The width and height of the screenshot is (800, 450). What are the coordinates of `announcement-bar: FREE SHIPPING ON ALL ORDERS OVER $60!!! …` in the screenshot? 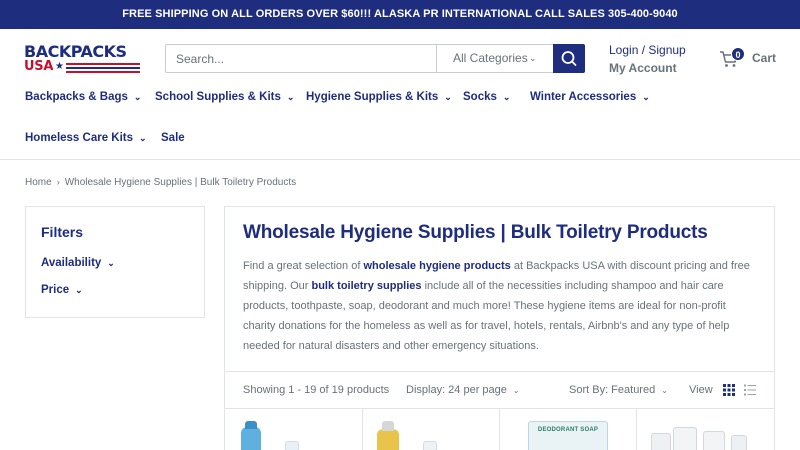 It's located at (400, 14).